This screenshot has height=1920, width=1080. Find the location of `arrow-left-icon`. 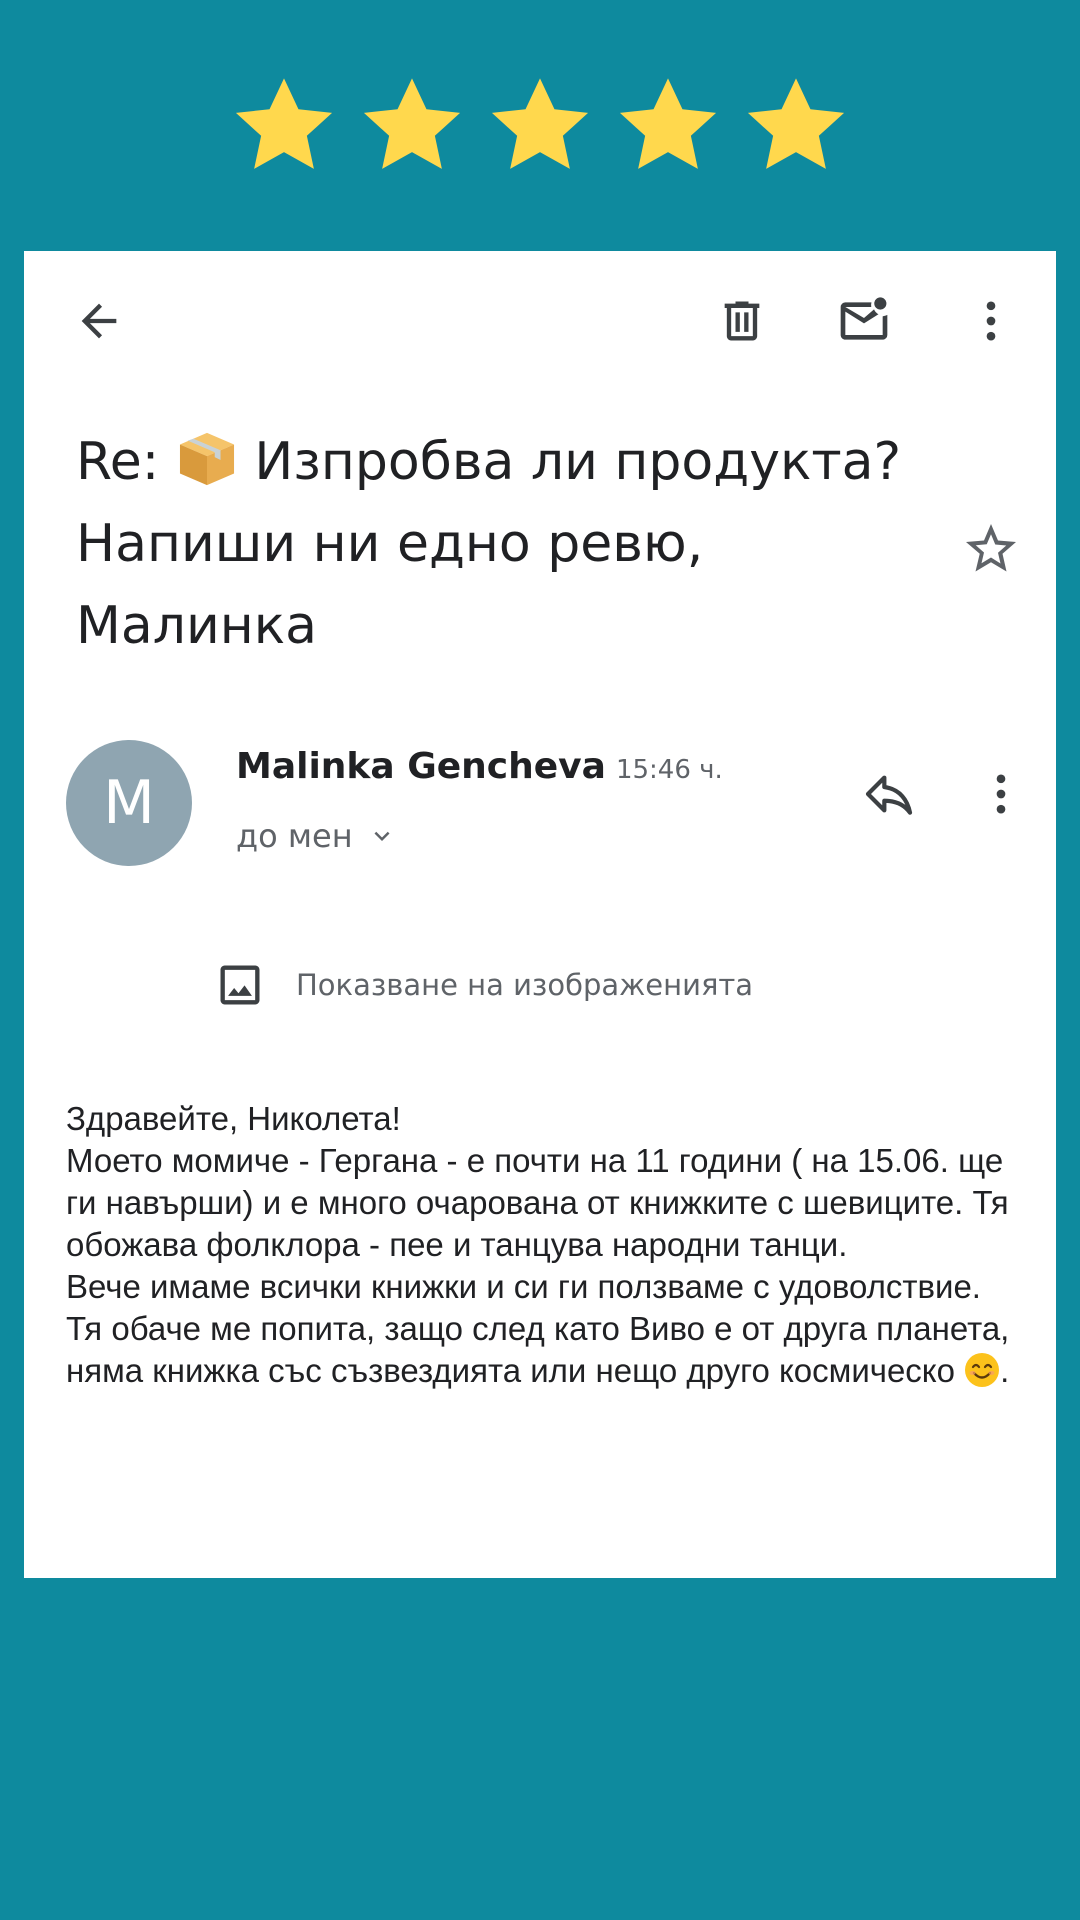

arrow-left-icon is located at coordinates (99, 321).